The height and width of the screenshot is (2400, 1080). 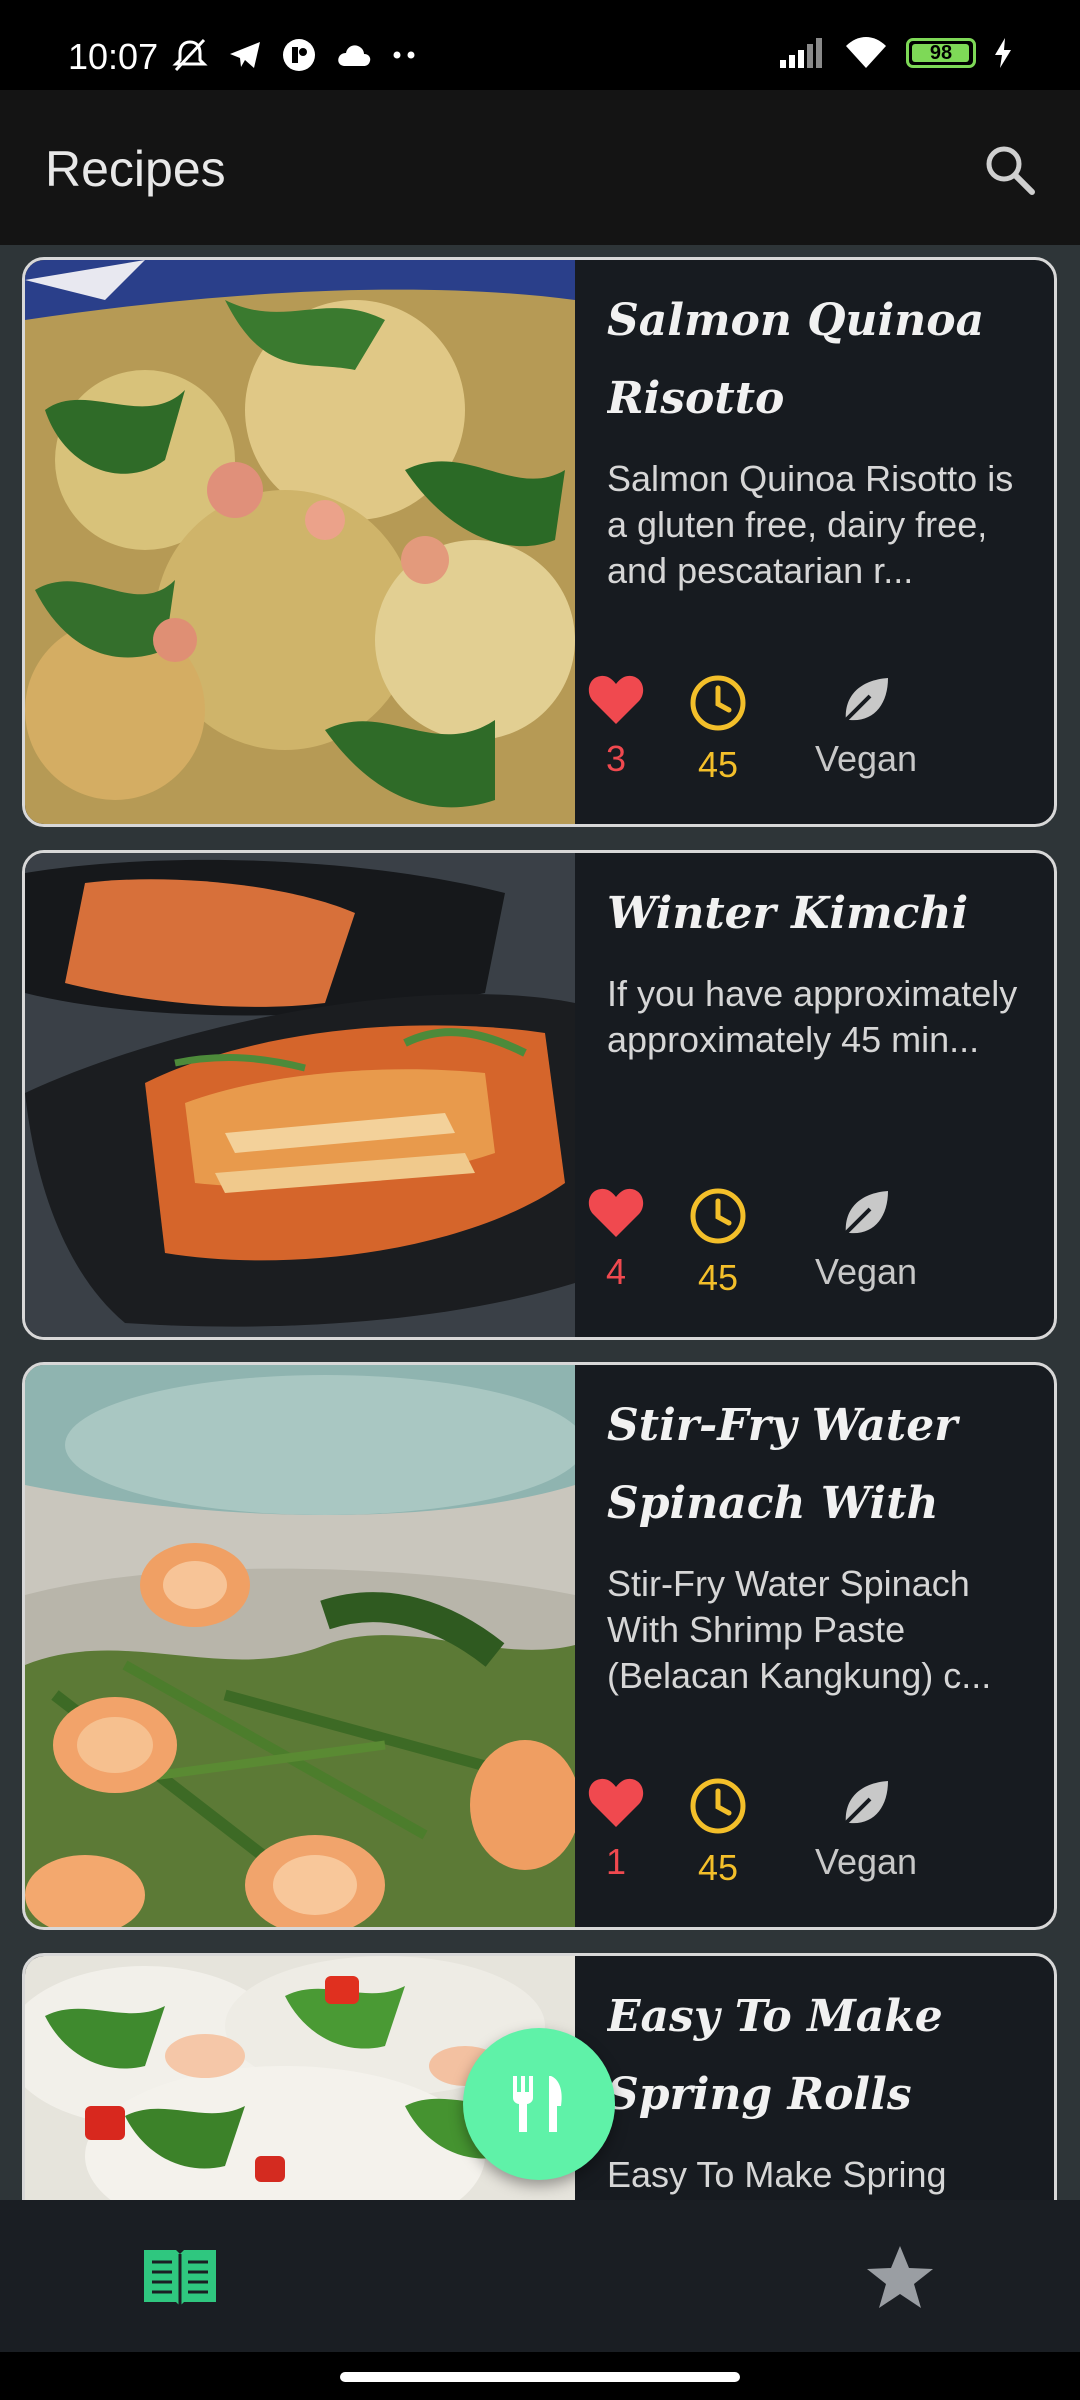 I want to click on status-system-icons: 98, so click(x=896, y=53).